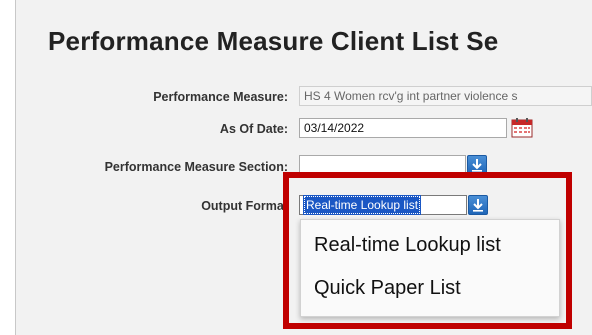 The width and height of the screenshot is (592, 335). What do you see at coordinates (522, 128) in the screenshot?
I see `calendar-icon` at bounding box center [522, 128].